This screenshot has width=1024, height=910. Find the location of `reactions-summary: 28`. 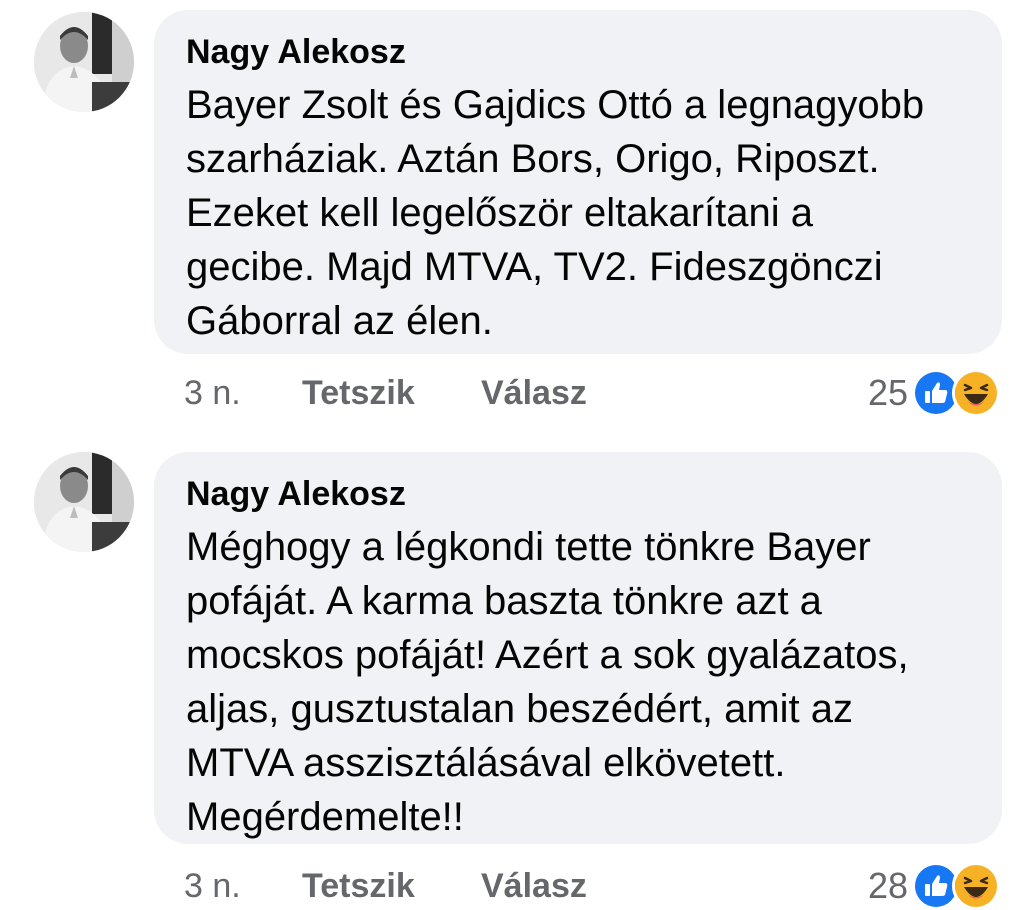

reactions-summary: 28 is located at coordinates (934, 886).